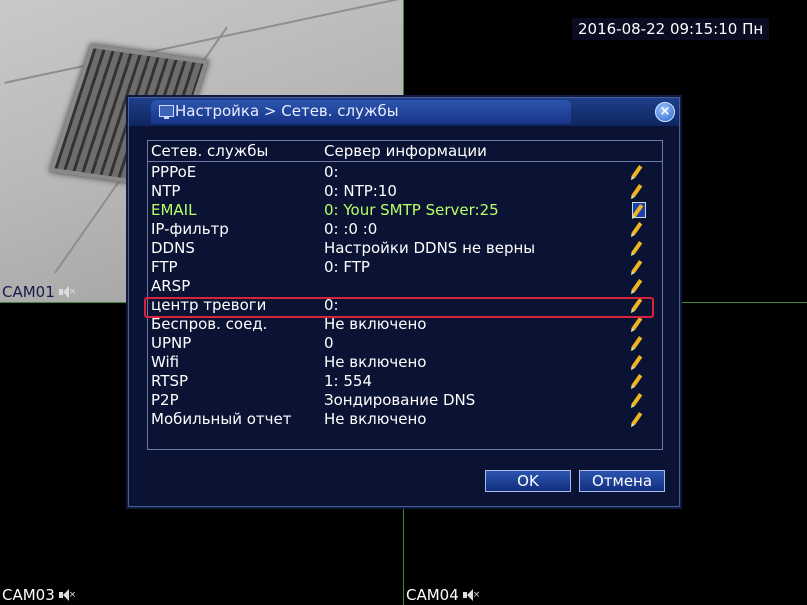 The height and width of the screenshot is (605, 807). I want to click on camera-label-cam04: CAM04 ×, so click(443, 594).